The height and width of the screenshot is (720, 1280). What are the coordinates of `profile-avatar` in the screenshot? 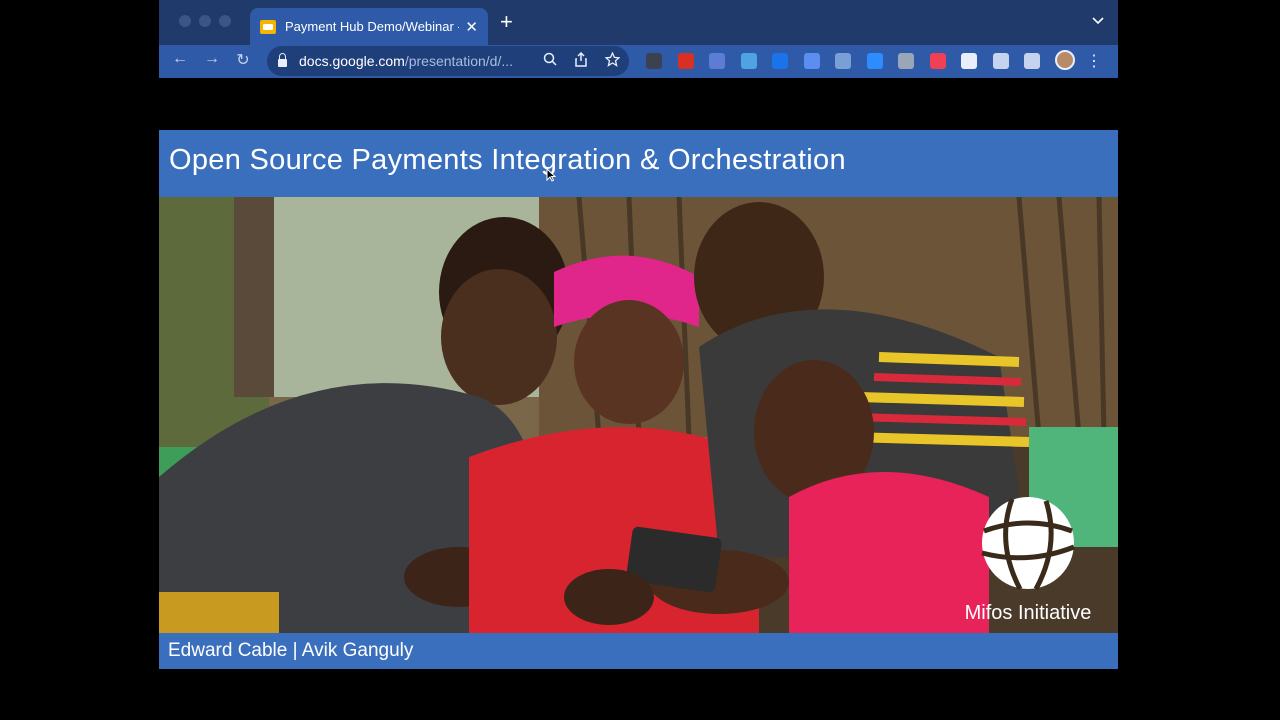 It's located at (1065, 60).